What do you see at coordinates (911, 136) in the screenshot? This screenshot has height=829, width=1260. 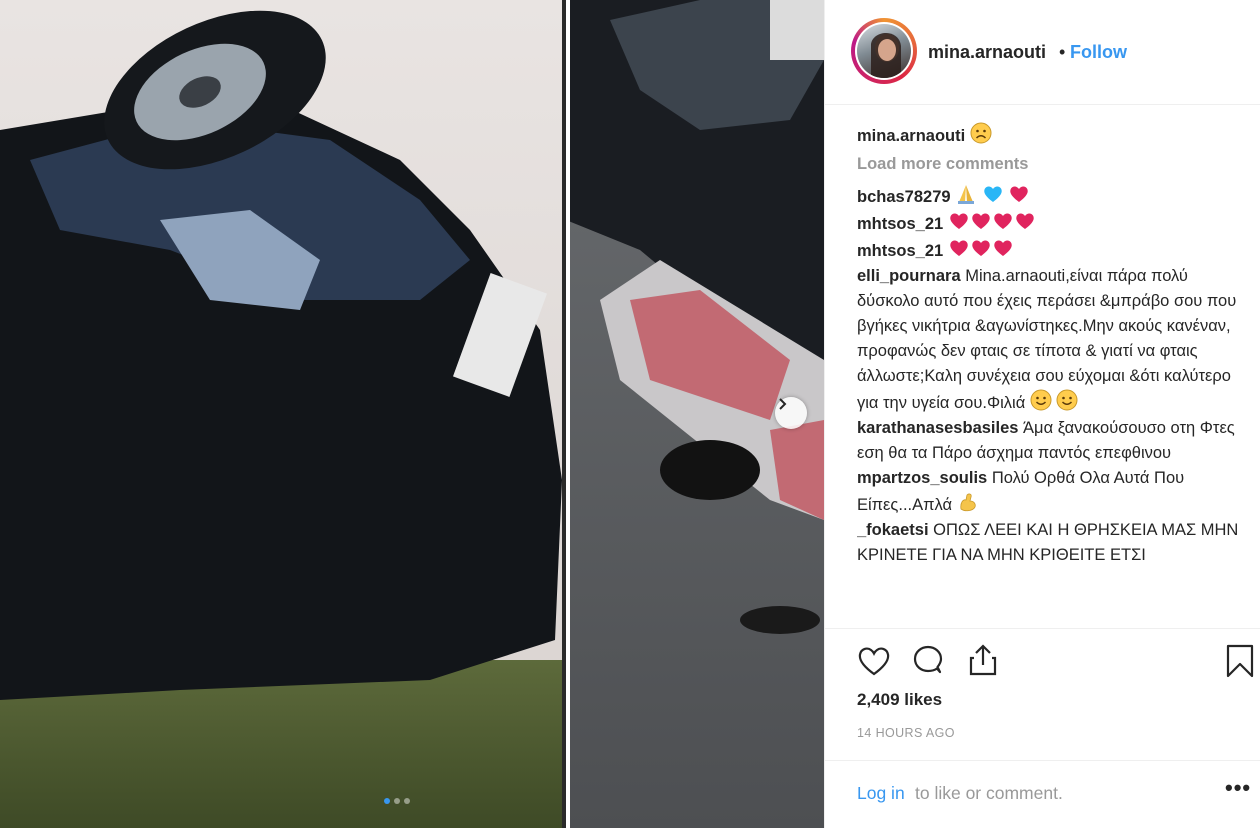 I see `caption-username: mina.arnaouti` at bounding box center [911, 136].